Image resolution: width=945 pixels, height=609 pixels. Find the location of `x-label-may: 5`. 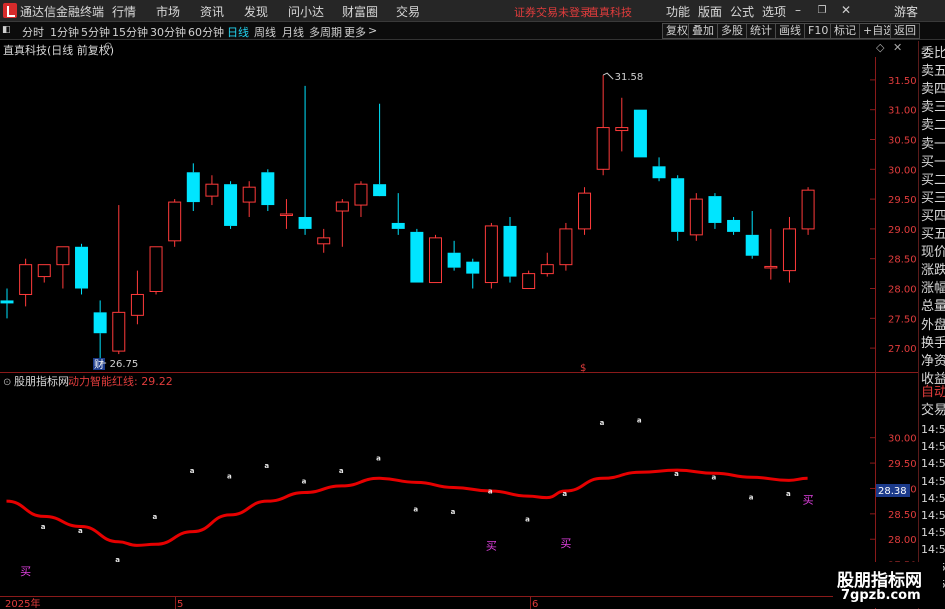

x-label-may: 5 is located at coordinates (180, 604).